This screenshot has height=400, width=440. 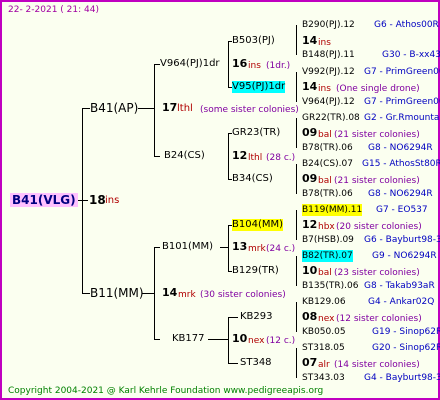 I want to click on gen2-breeder: lthl, so click(x=255, y=158).